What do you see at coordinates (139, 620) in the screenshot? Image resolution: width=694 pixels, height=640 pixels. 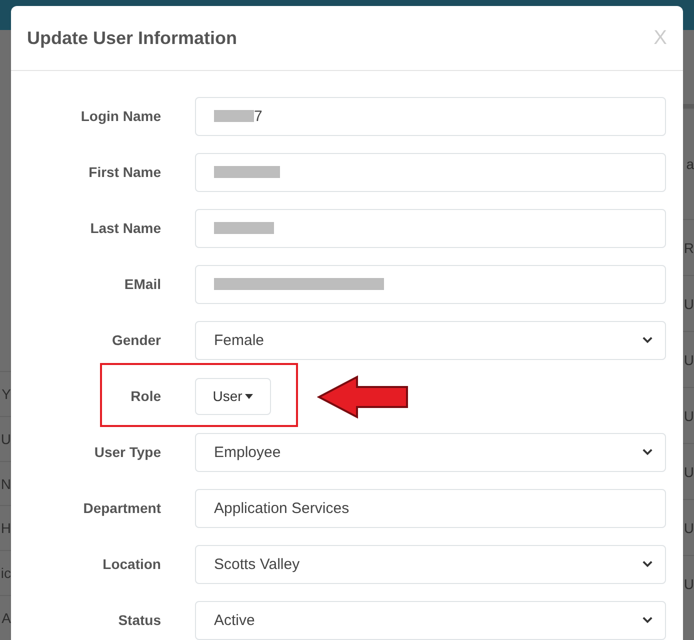 I see `field-label: Status` at bounding box center [139, 620].